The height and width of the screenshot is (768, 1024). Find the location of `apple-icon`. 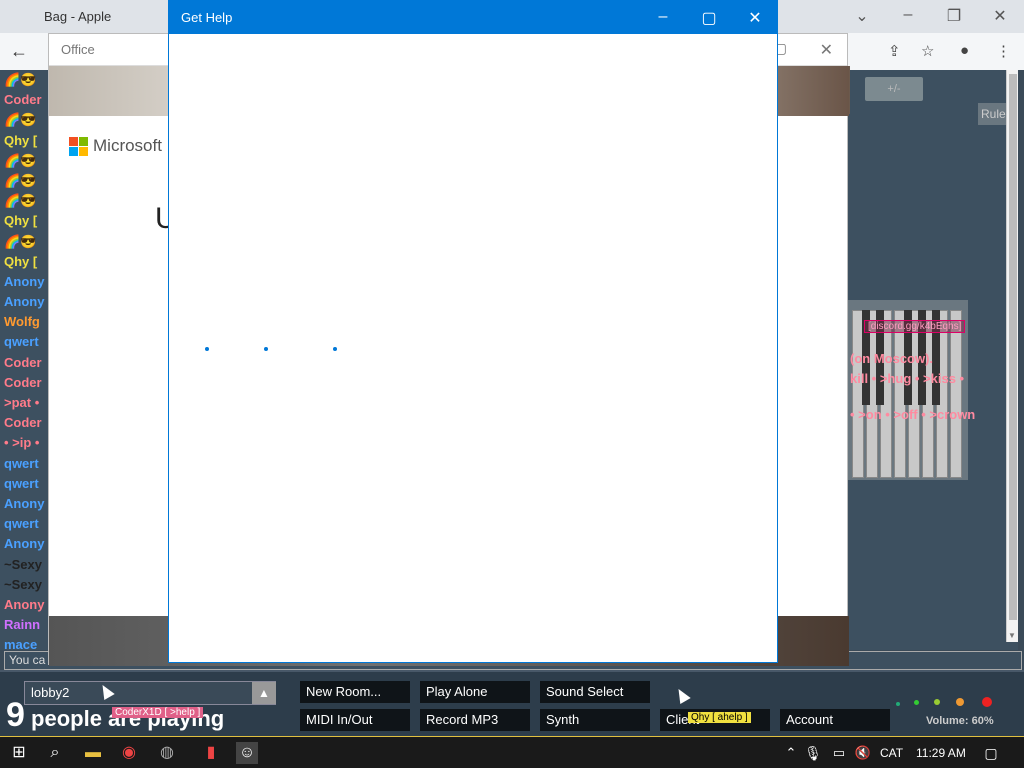

apple-icon is located at coordinates (29, 16).